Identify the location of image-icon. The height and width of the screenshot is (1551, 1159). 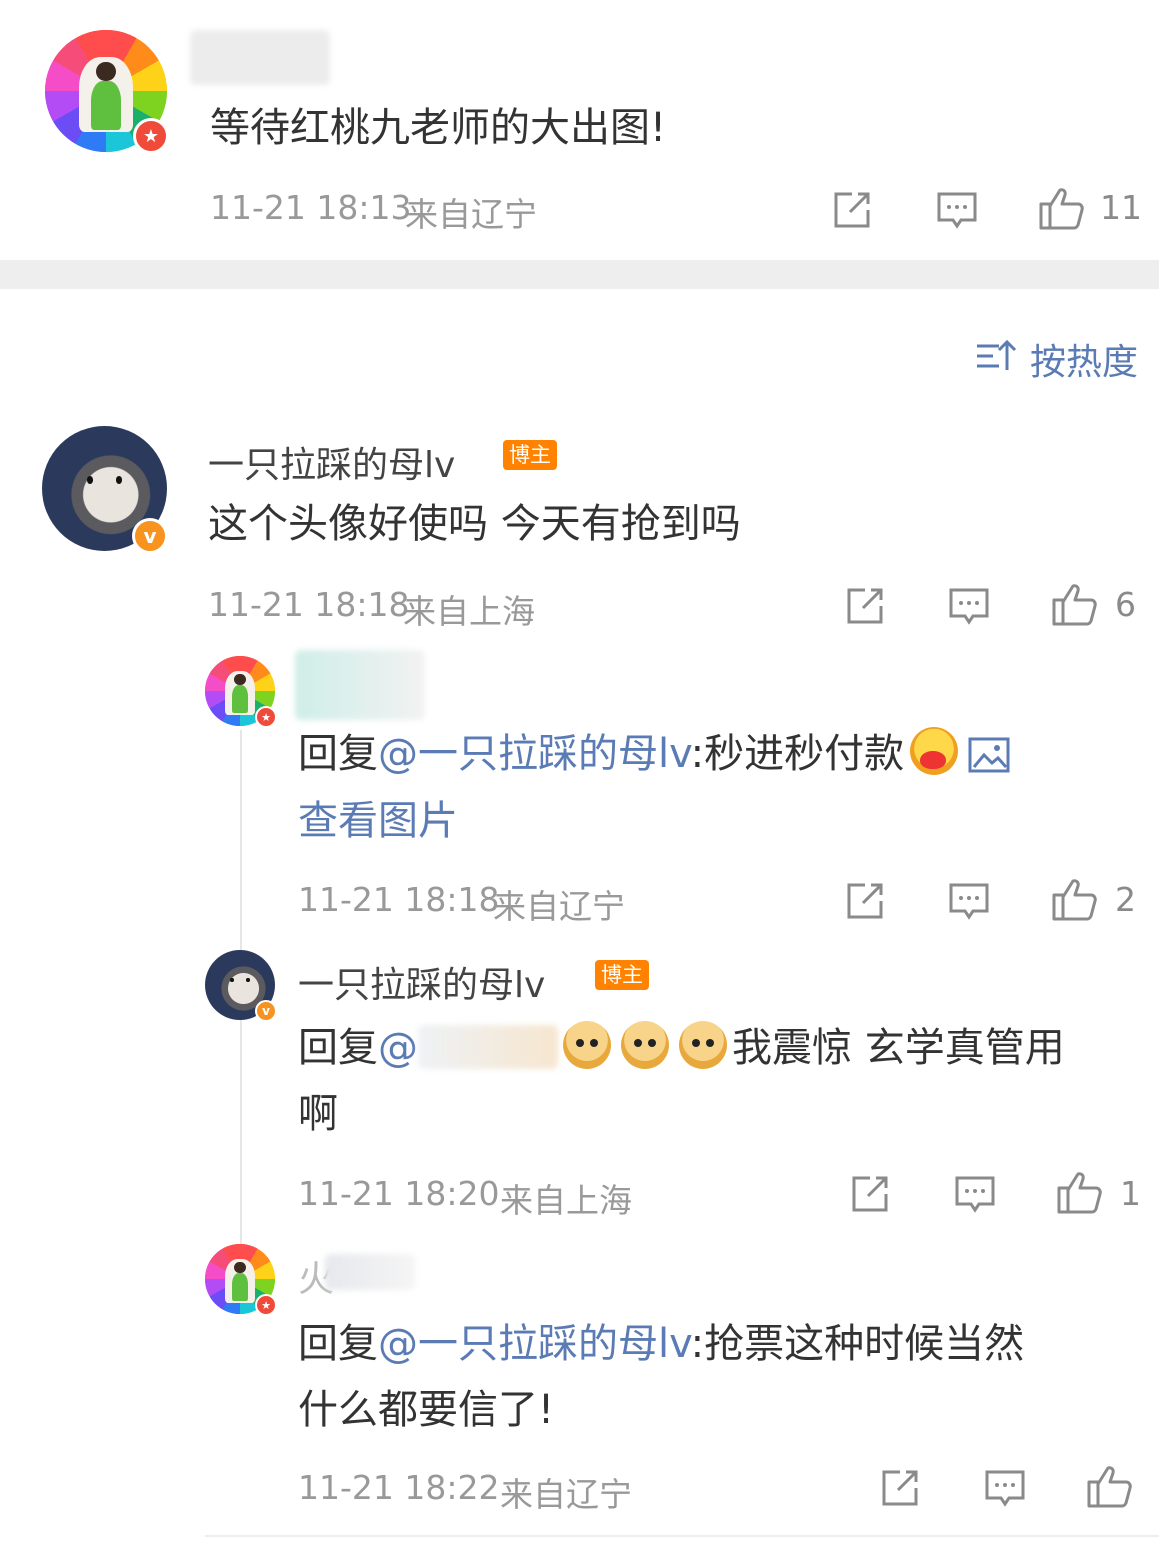
(989, 755).